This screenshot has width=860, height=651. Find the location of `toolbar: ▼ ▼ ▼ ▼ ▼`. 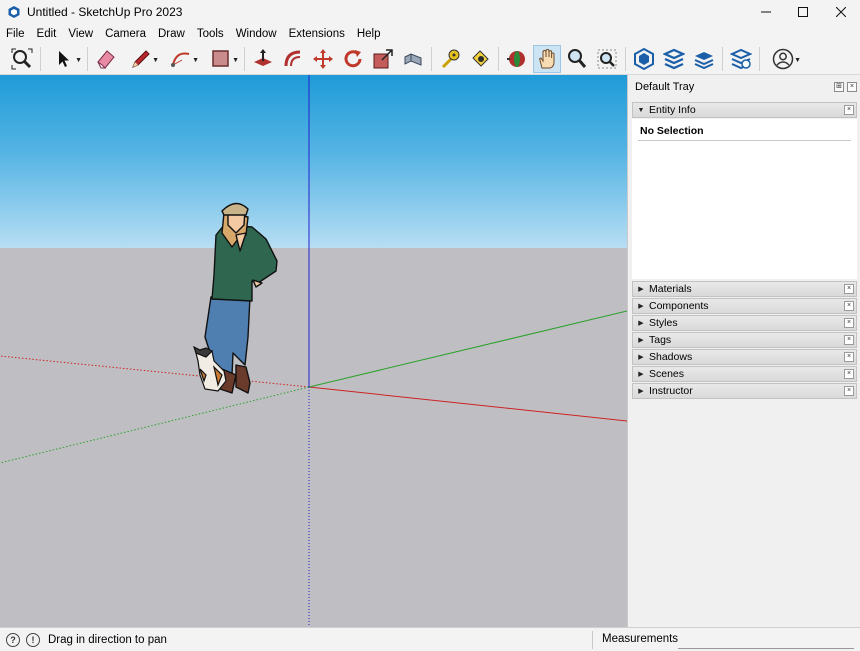

toolbar: ▼ ▼ ▼ ▼ ▼ is located at coordinates (430, 59).